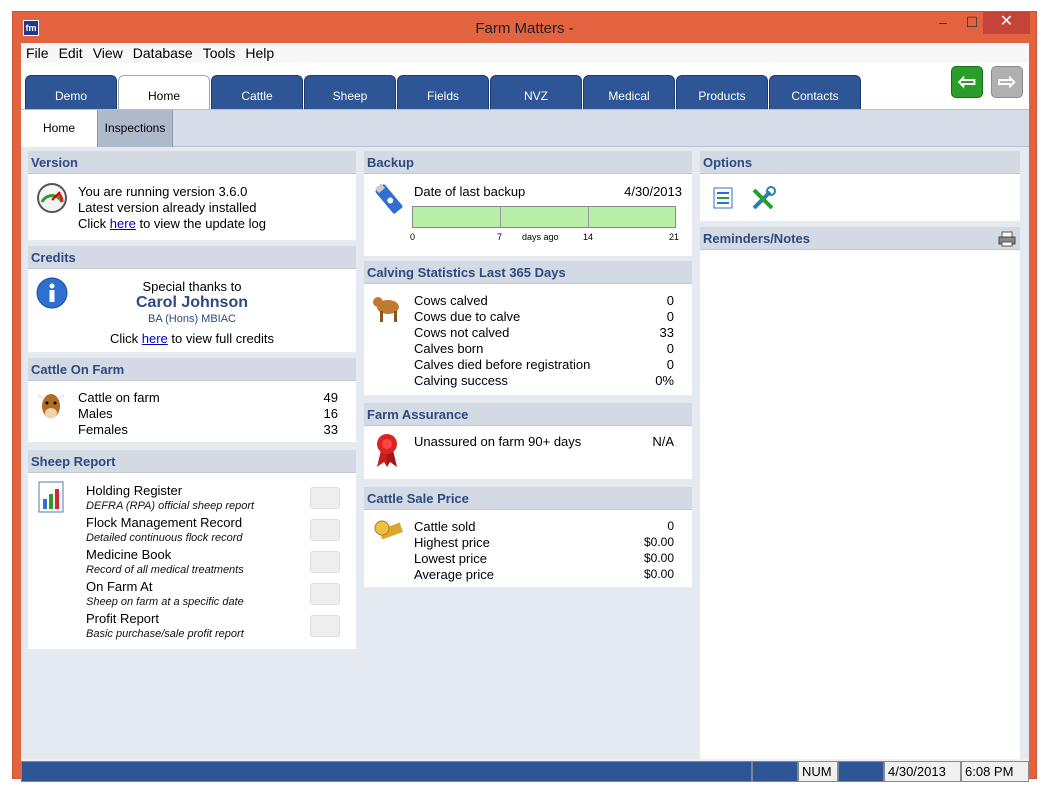 The width and height of the screenshot is (1056, 799). Describe the element at coordinates (588, 237) in the screenshot. I see `tick-label: 14` at that location.